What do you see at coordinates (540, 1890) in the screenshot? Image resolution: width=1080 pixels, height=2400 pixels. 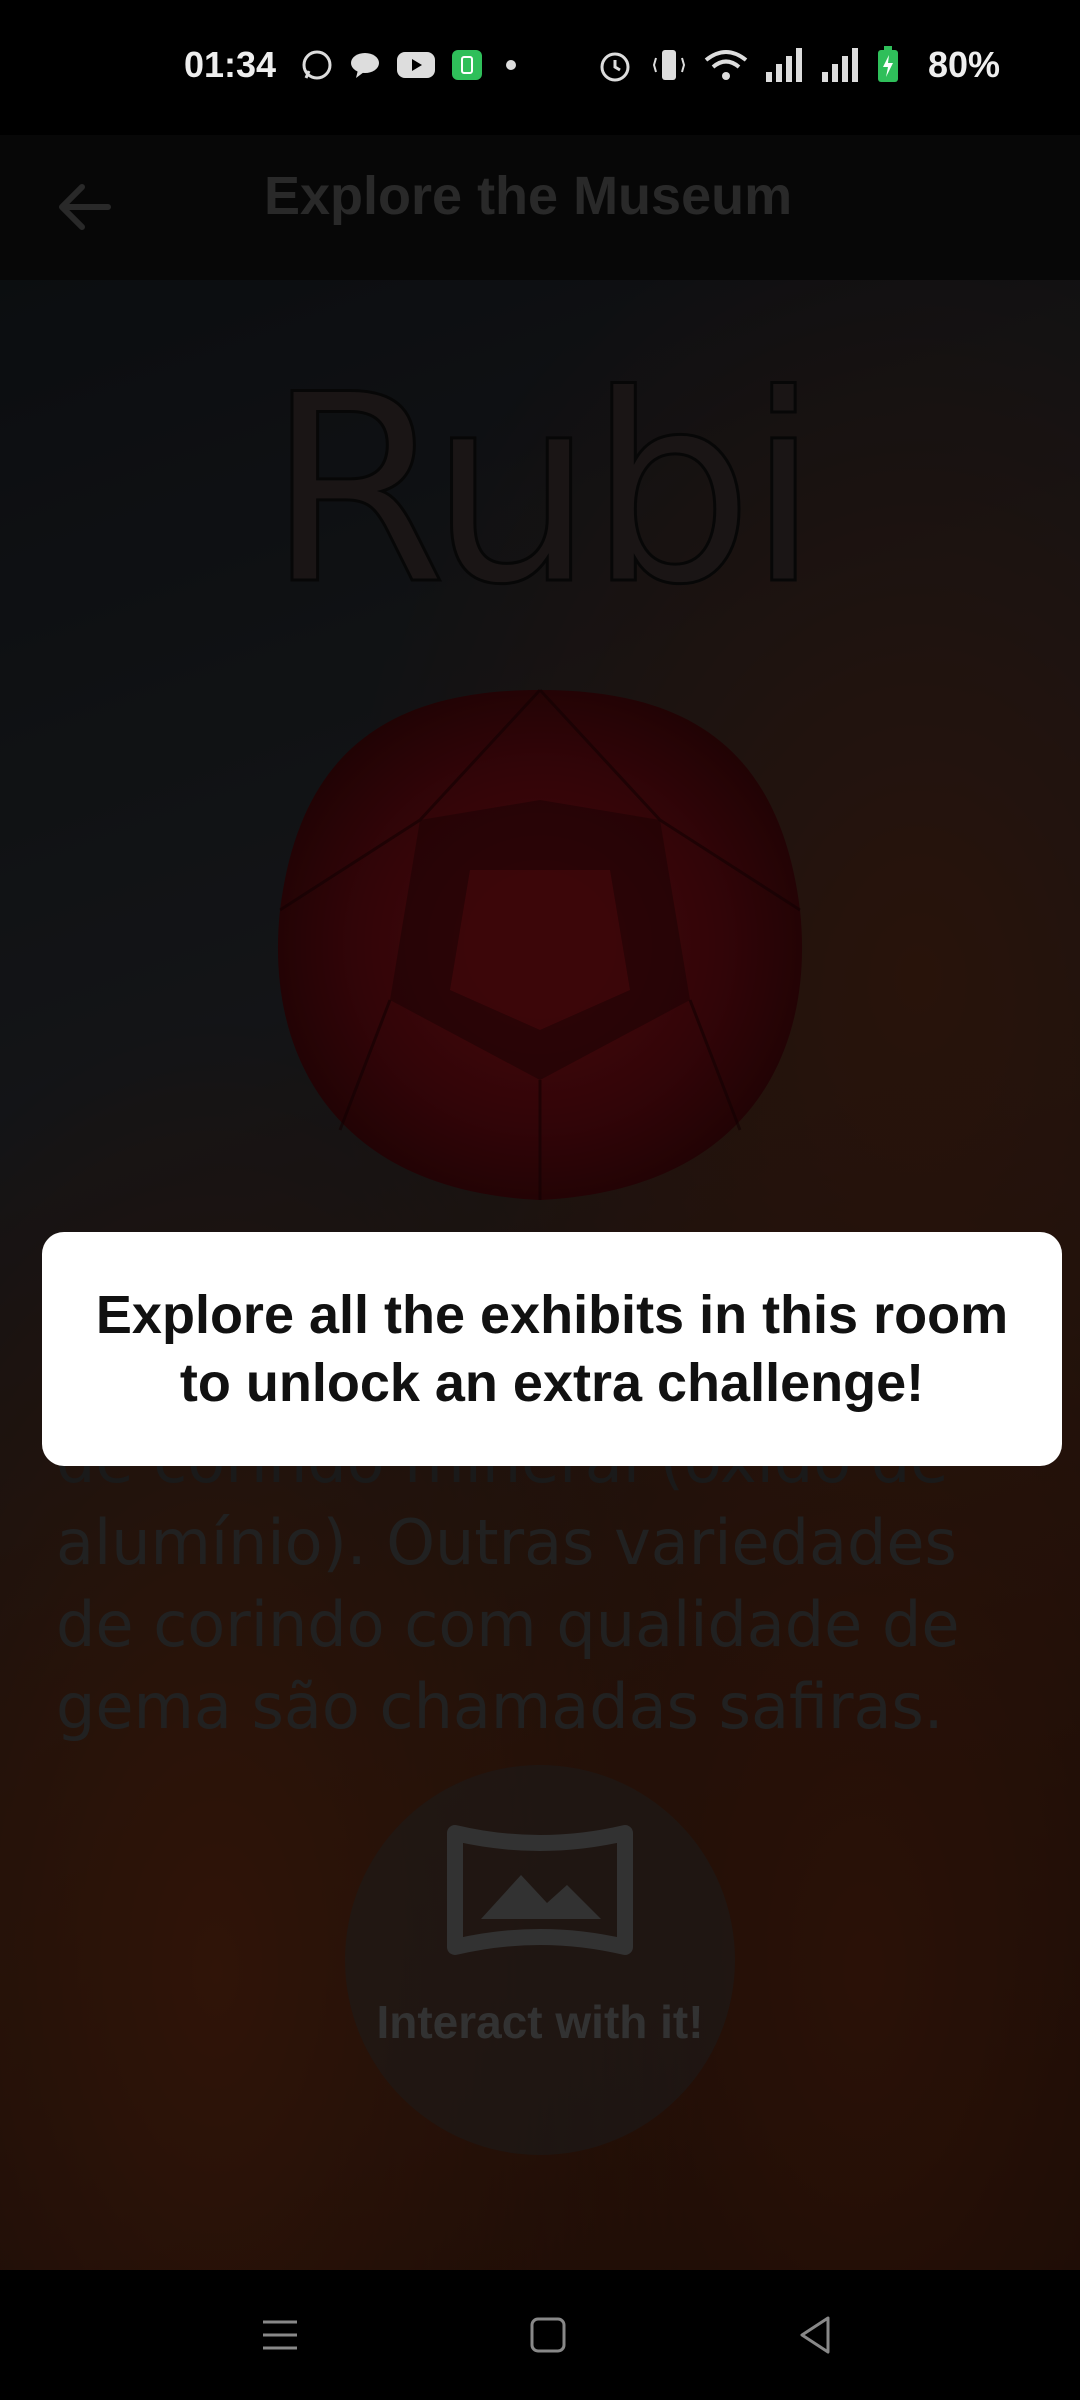 I see `panorama-icon` at bounding box center [540, 1890].